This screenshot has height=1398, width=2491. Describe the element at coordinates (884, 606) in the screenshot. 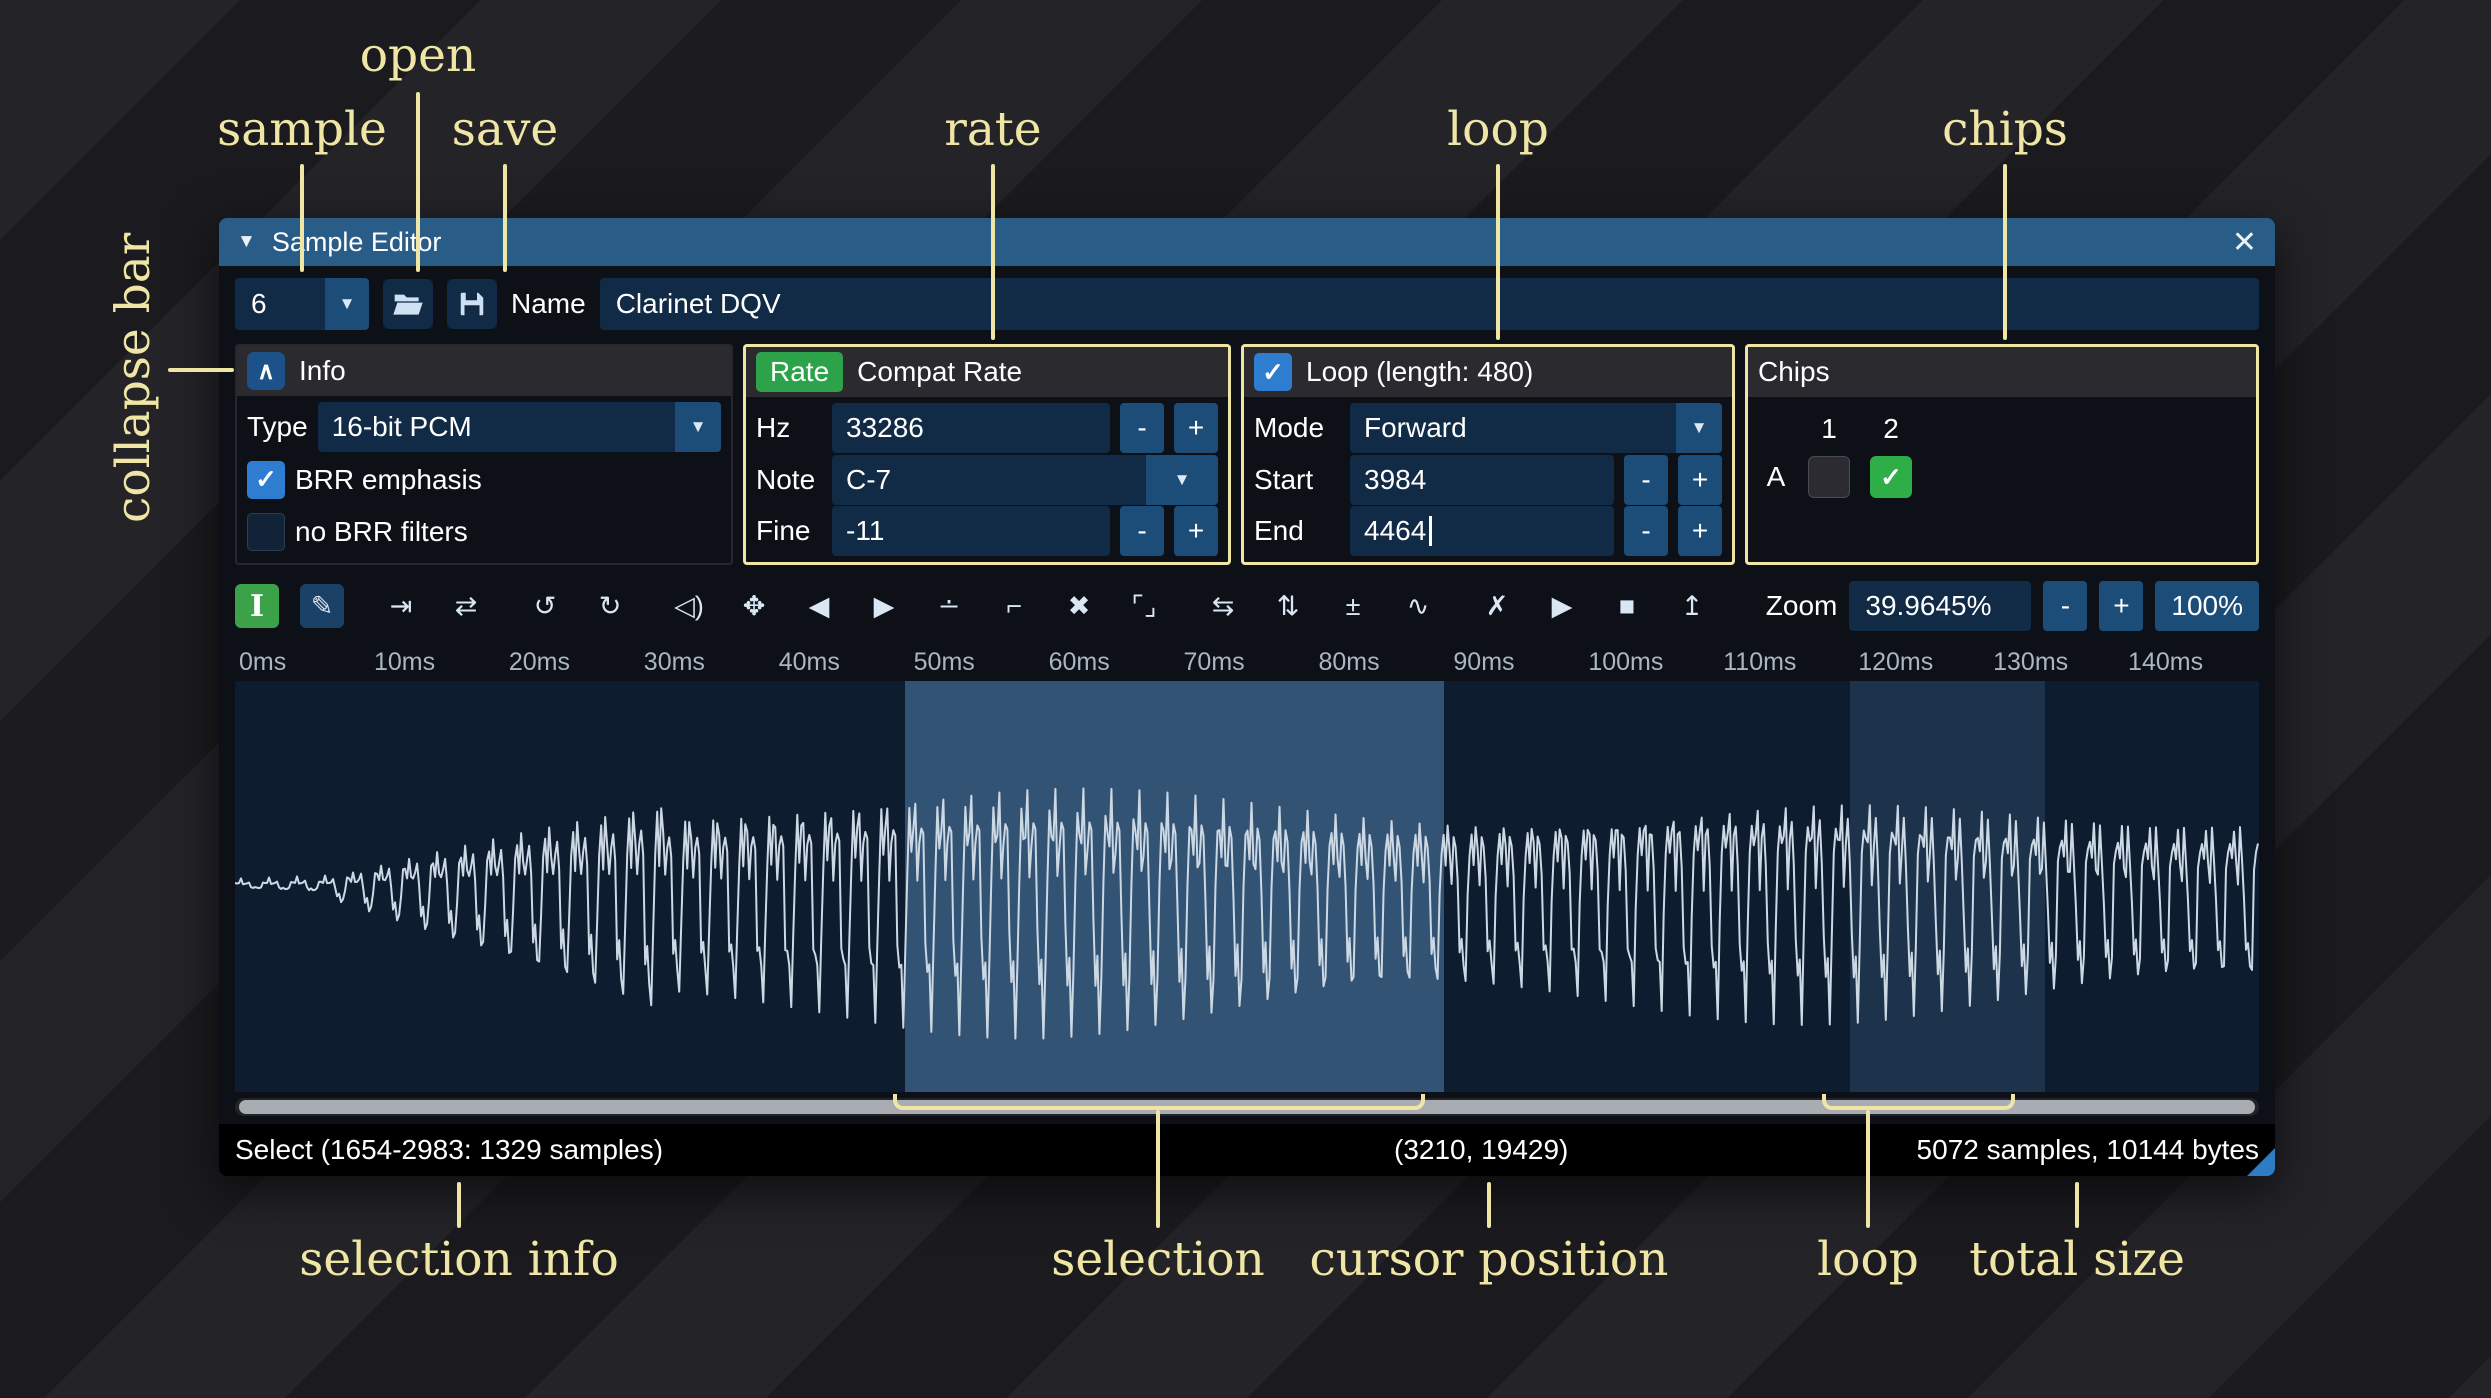

I see `fade-out-button: ▶` at that location.